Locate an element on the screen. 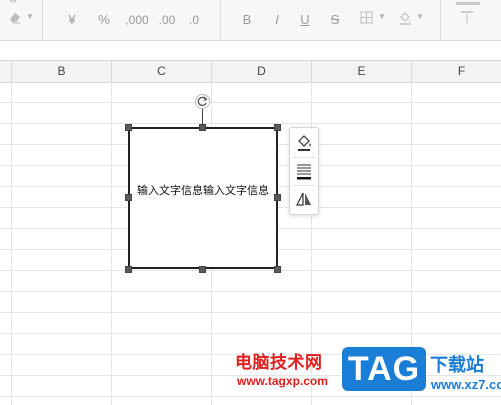 The height and width of the screenshot is (405, 501). underline-button: U is located at coordinates (305, 20).